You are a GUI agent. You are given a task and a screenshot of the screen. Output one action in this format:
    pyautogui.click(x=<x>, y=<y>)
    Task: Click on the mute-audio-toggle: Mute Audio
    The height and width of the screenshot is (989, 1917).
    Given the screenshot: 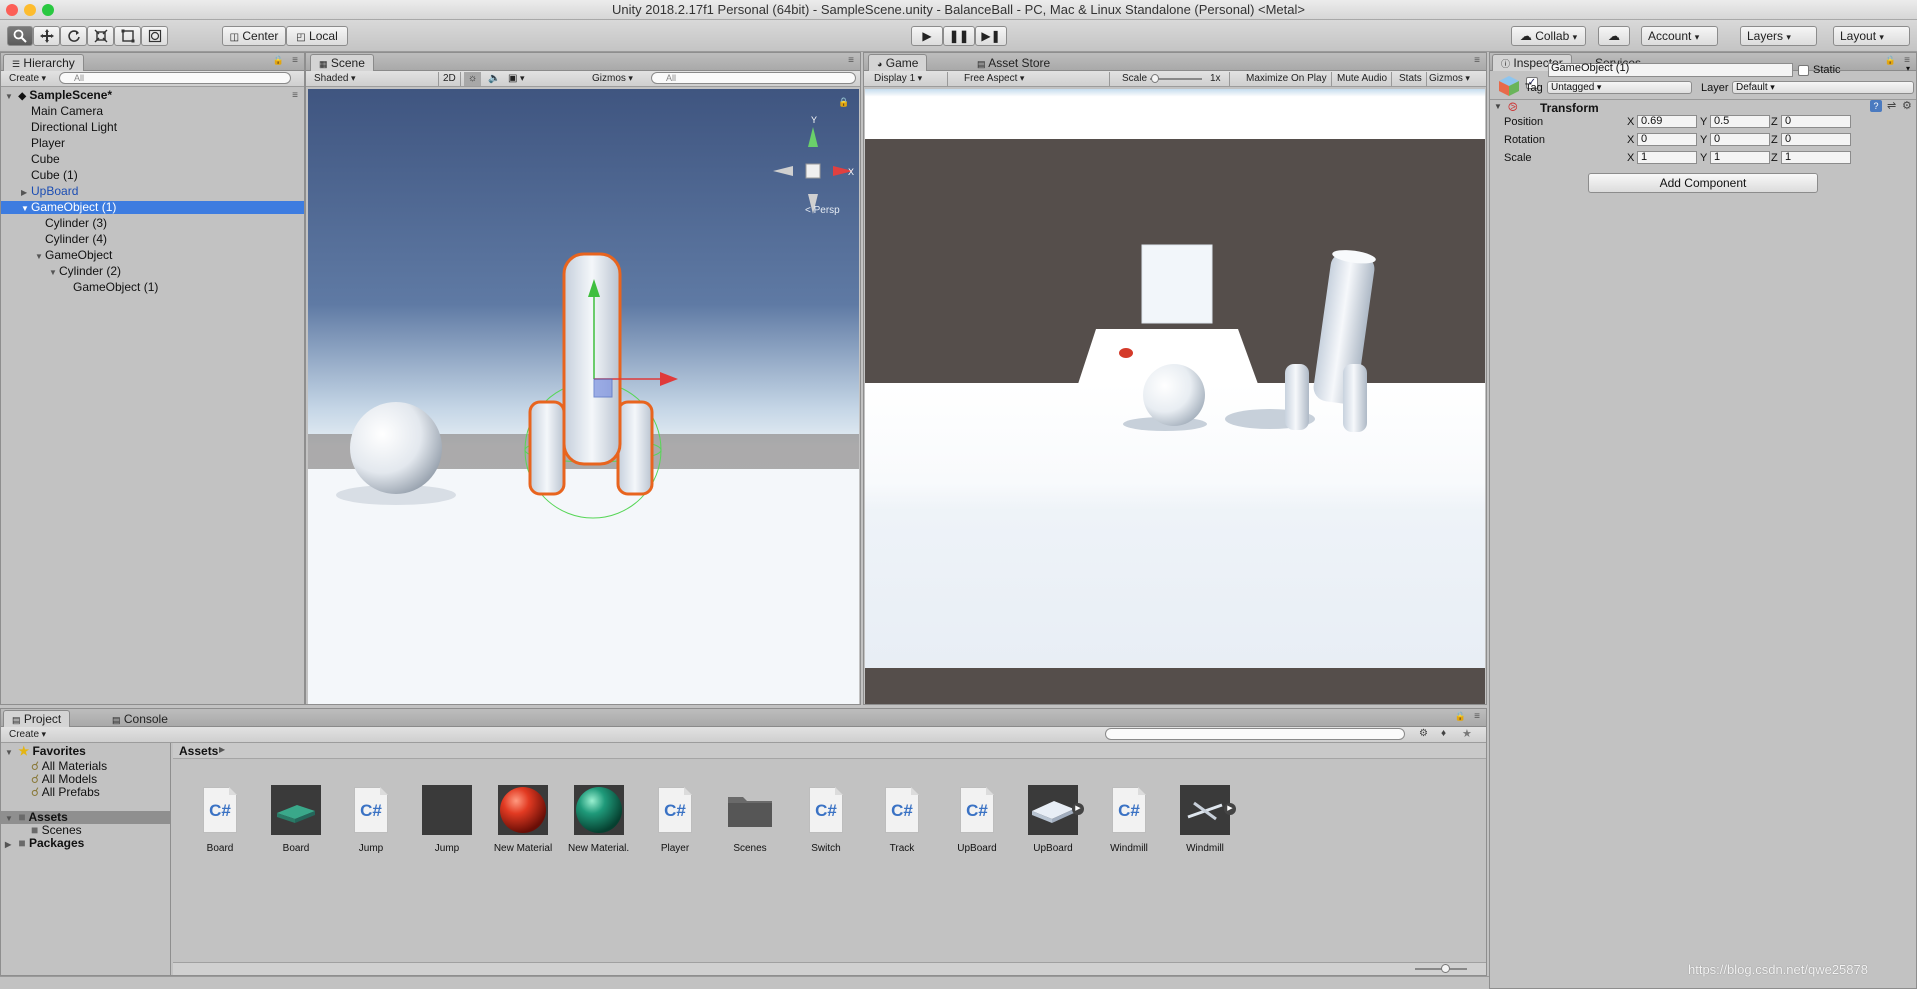 What is the action you would take?
    pyautogui.click(x=1363, y=79)
    